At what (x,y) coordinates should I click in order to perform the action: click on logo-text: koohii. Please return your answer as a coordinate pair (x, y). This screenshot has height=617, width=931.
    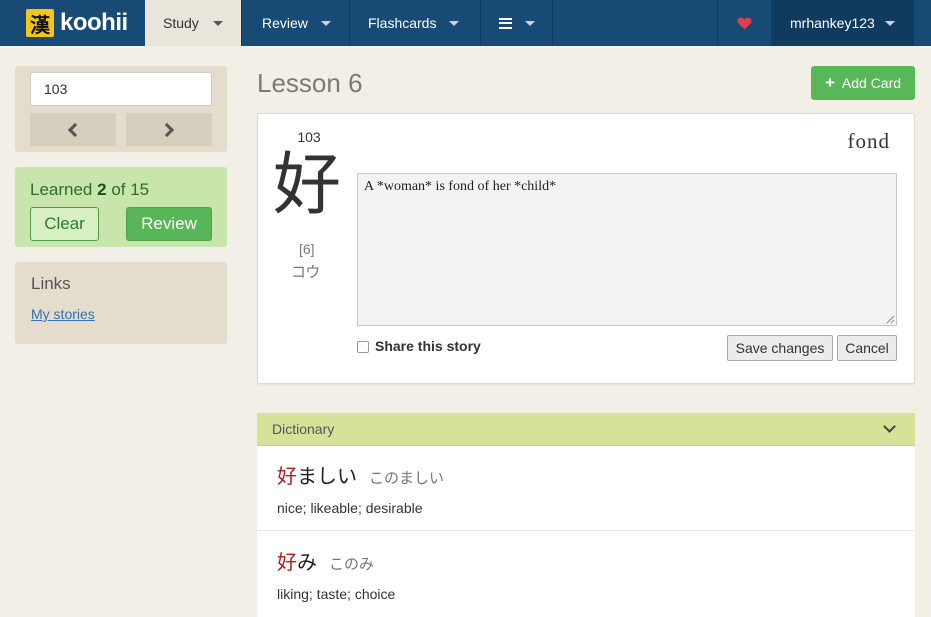
    Looking at the image, I should click on (94, 22).